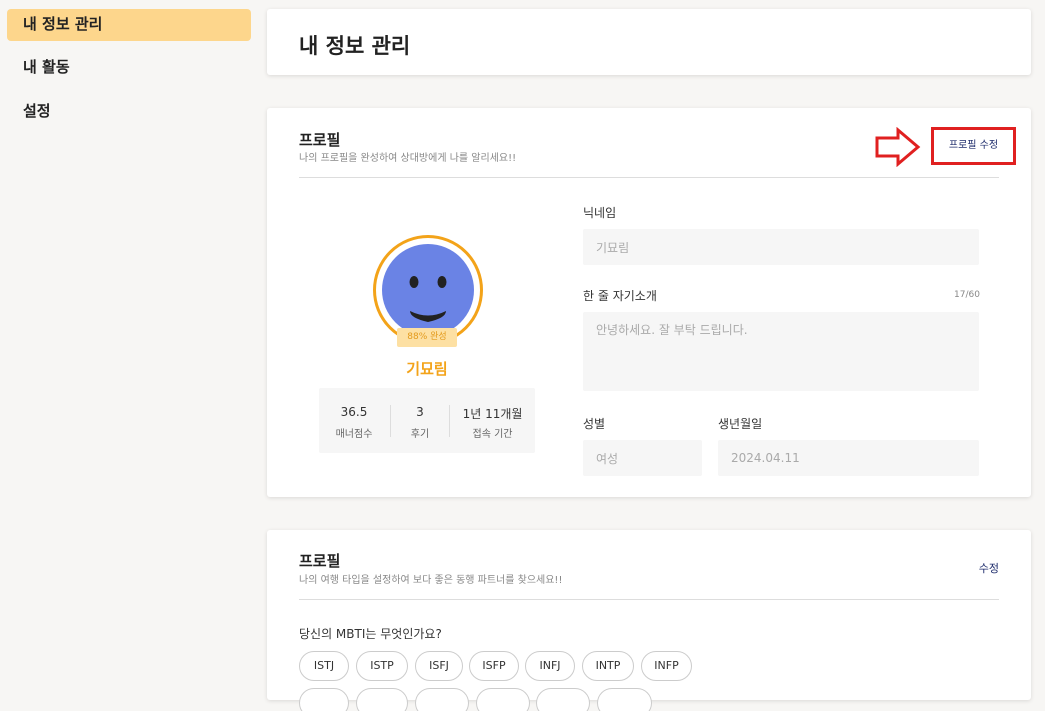  I want to click on travel-section-title: 프로필, so click(320, 561).